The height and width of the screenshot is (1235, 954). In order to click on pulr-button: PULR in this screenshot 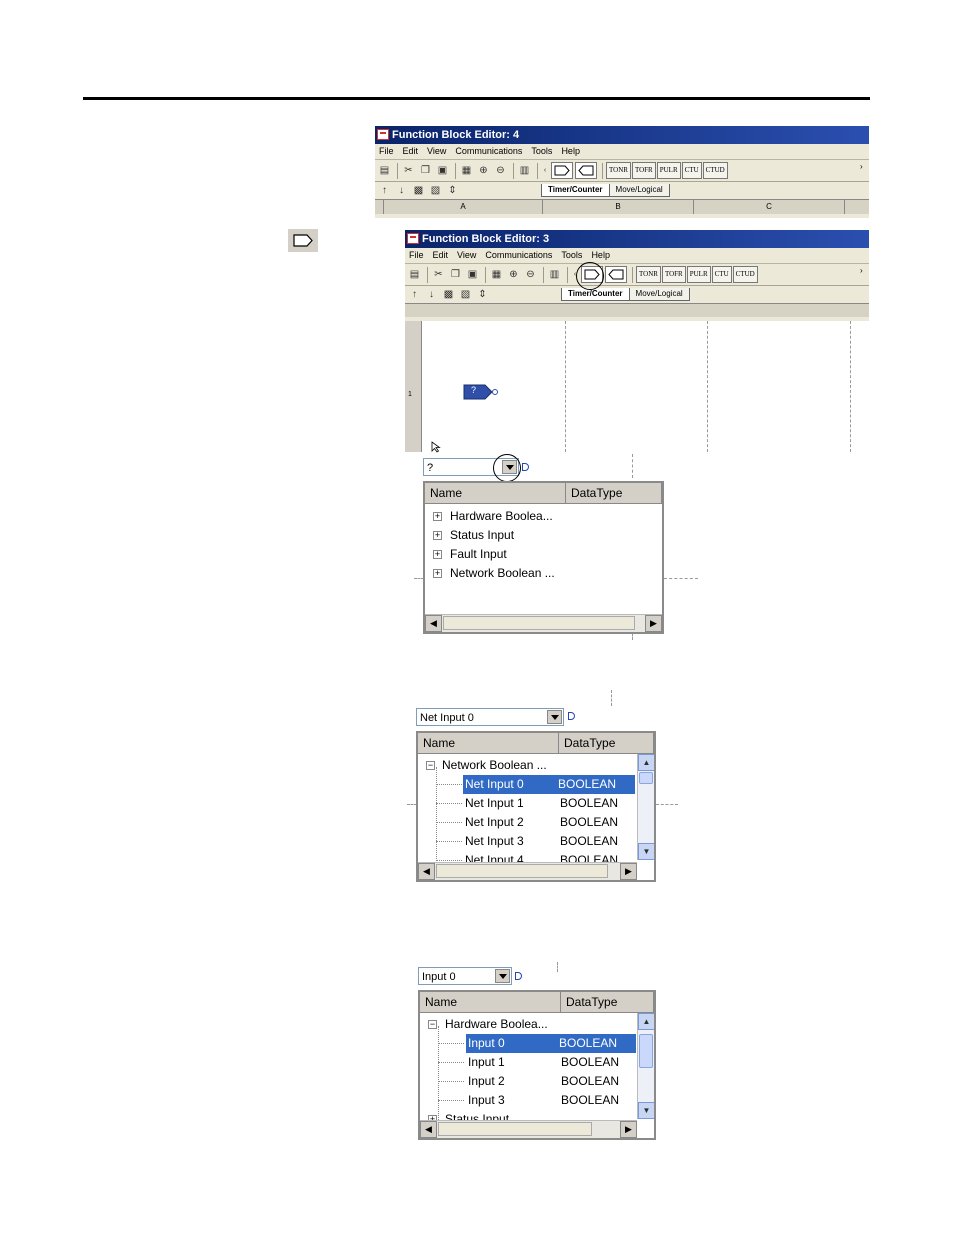, I will do `click(668, 170)`.